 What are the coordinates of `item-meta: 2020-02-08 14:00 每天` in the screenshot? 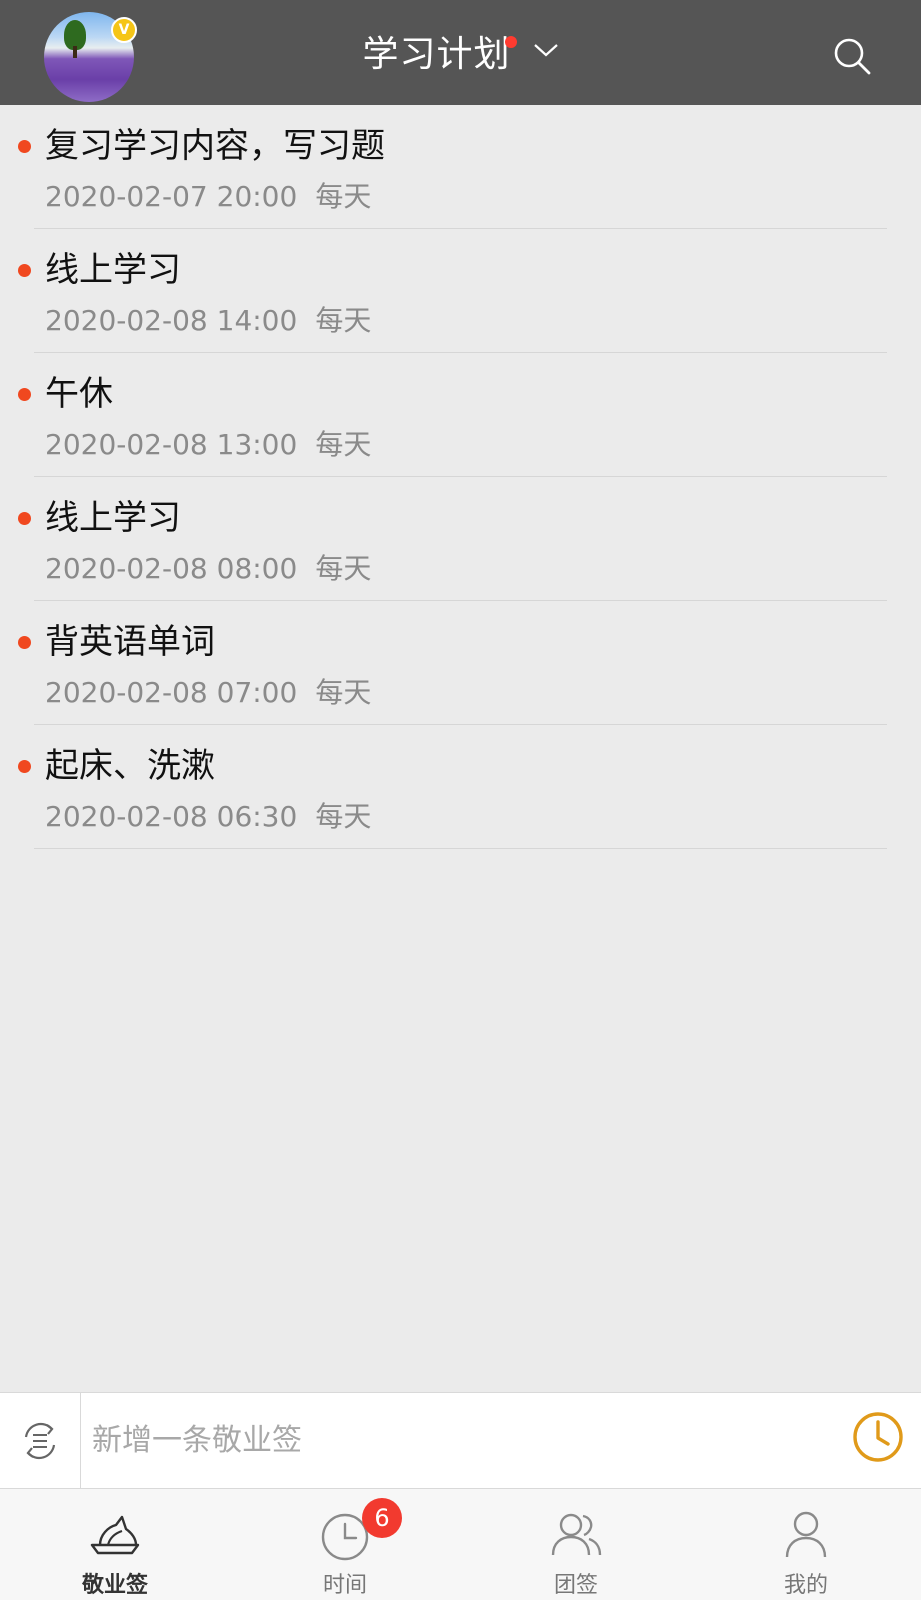 It's located at (208, 321).